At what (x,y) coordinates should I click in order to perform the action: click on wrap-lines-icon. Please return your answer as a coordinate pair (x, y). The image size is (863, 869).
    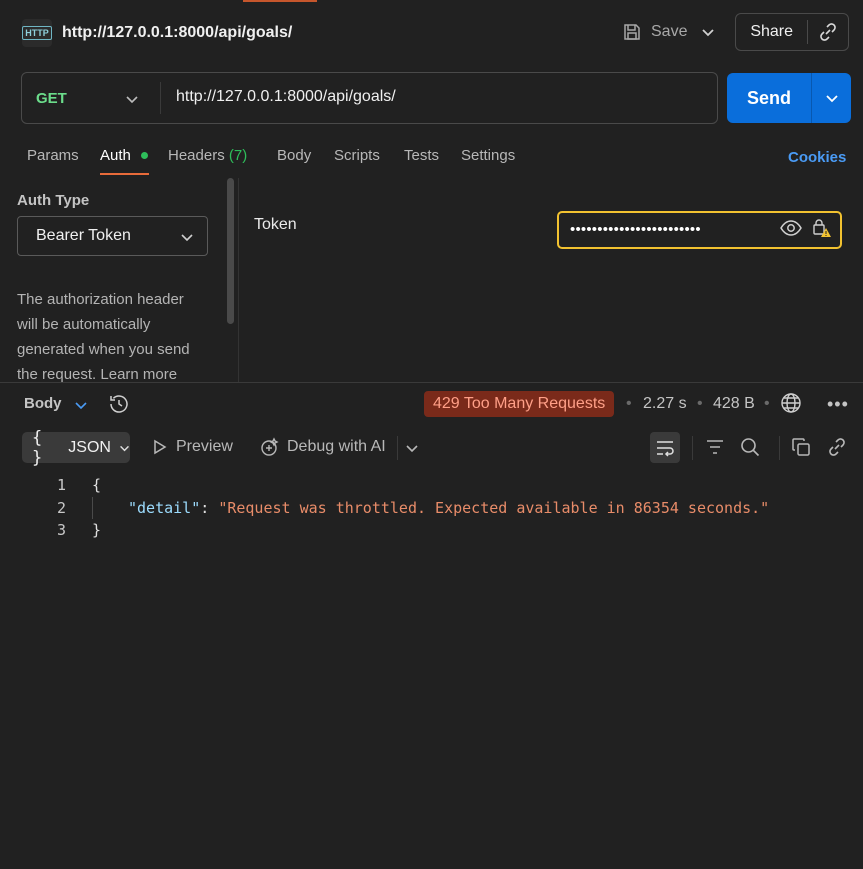
    Looking at the image, I should click on (665, 448).